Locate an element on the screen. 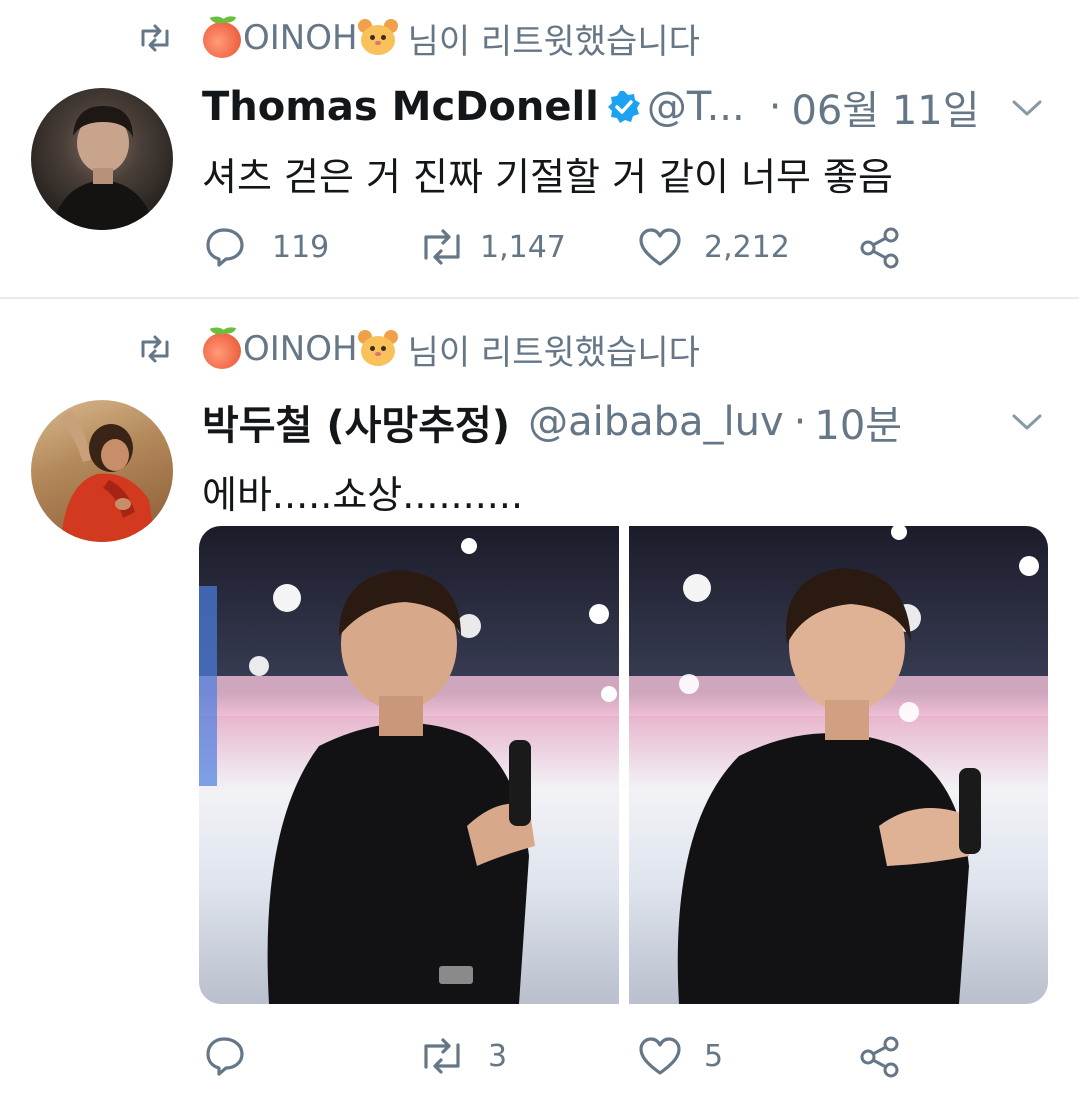 Image resolution: width=1079 pixels, height=1103 pixels. display-name: 박두철 (사망추정) is located at coordinates (356, 422).